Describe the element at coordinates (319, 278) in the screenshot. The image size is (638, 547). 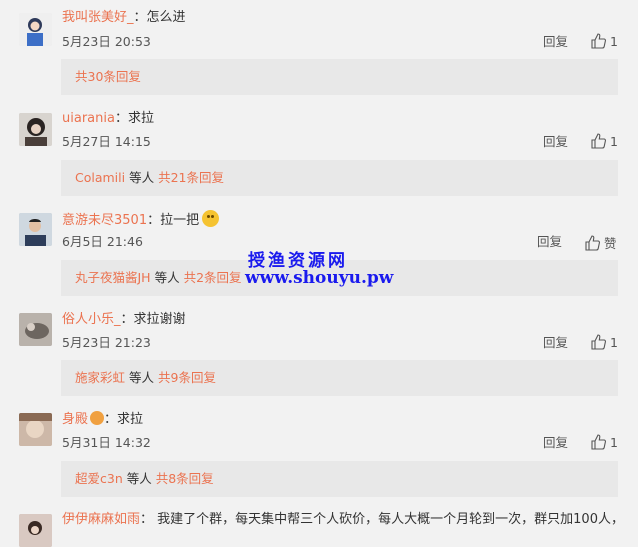
I see `watermark-url: www.shouyu.pw` at that location.